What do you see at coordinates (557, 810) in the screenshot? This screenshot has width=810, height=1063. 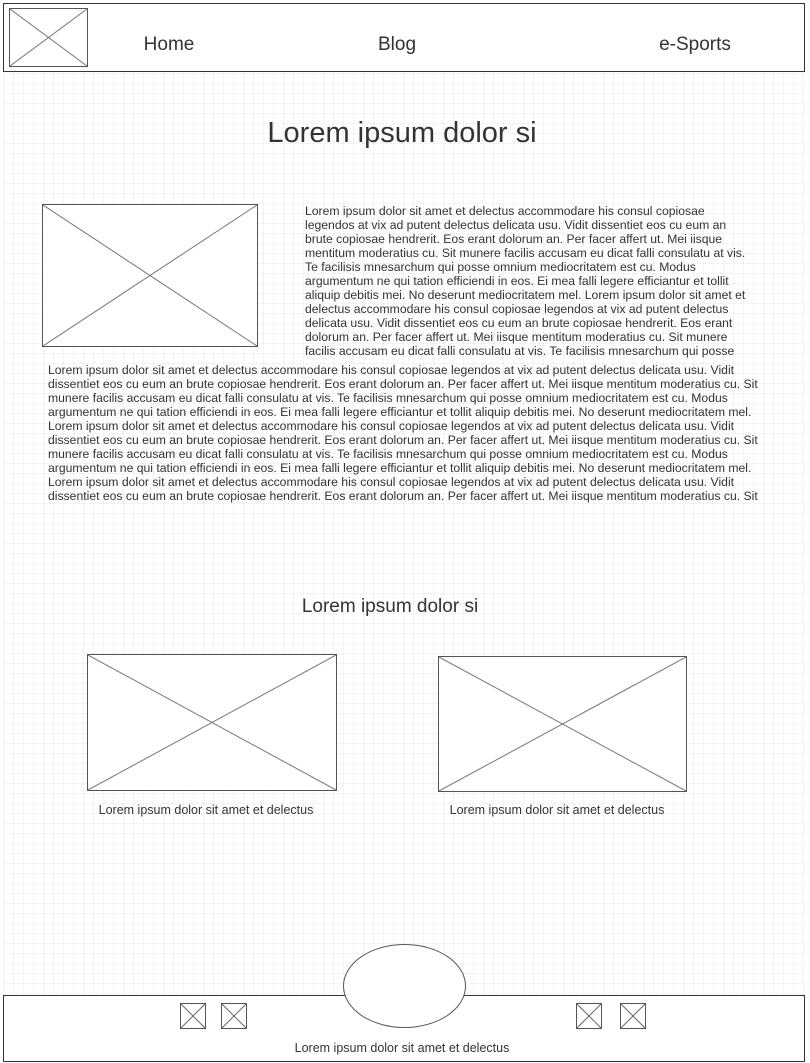 I see `card-caption-2: Lorem ipsum dolor sit amet et delectus` at bounding box center [557, 810].